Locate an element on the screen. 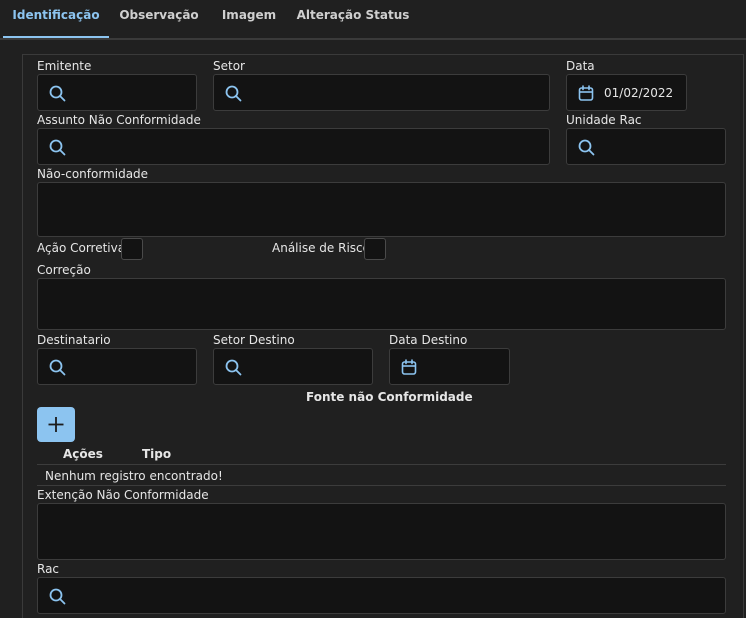 The image size is (746, 618). table-footer-divider is located at coordinates (381, 485).